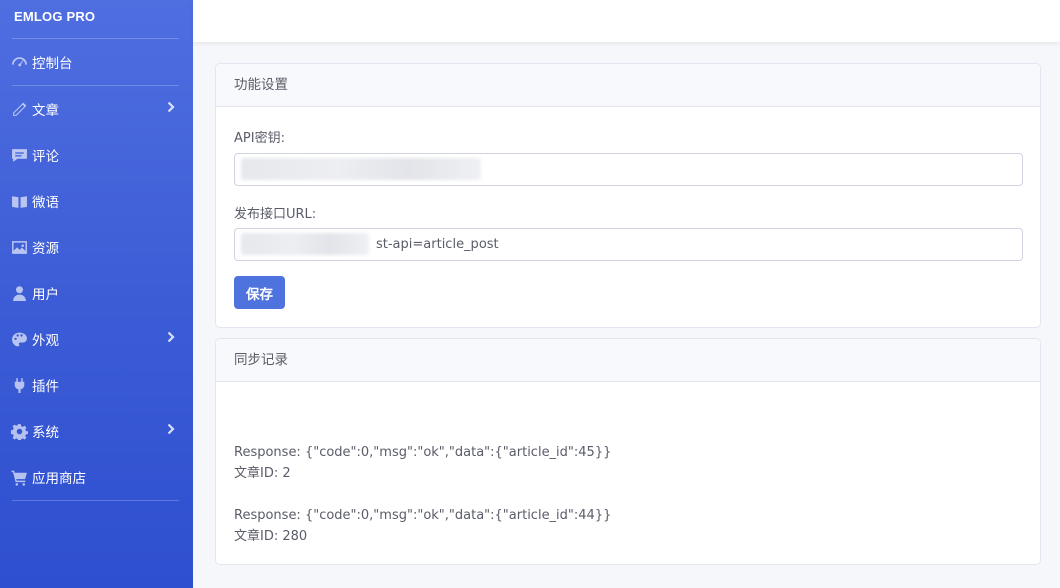 The height and width of the screenshot is (588, 1060). Describe the element at coordinates (59, 479) in the screenshot. I see `sidebar-item-label: 应用商店` at that location.